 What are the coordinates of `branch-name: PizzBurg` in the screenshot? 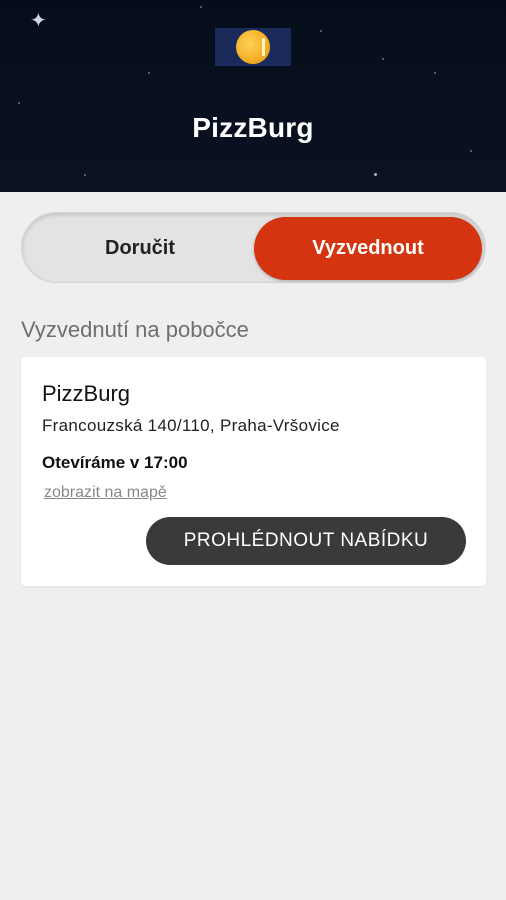 It's located at (86, 393).